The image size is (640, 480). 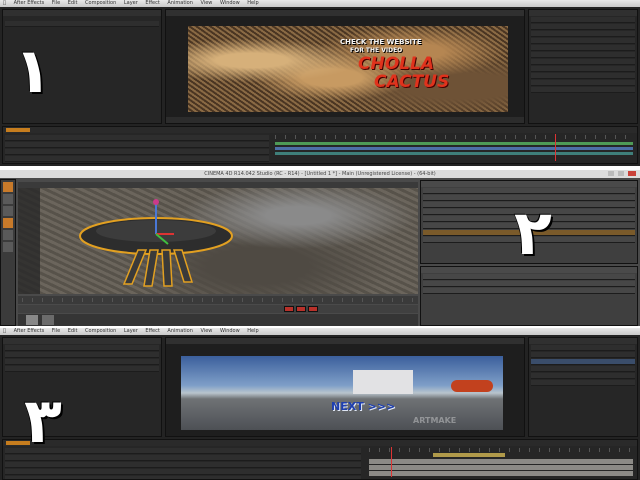 What do you see at coordinates (454, 143) in the screenshot?
I see `layer-bar-green` at bounding box center [454, 143].